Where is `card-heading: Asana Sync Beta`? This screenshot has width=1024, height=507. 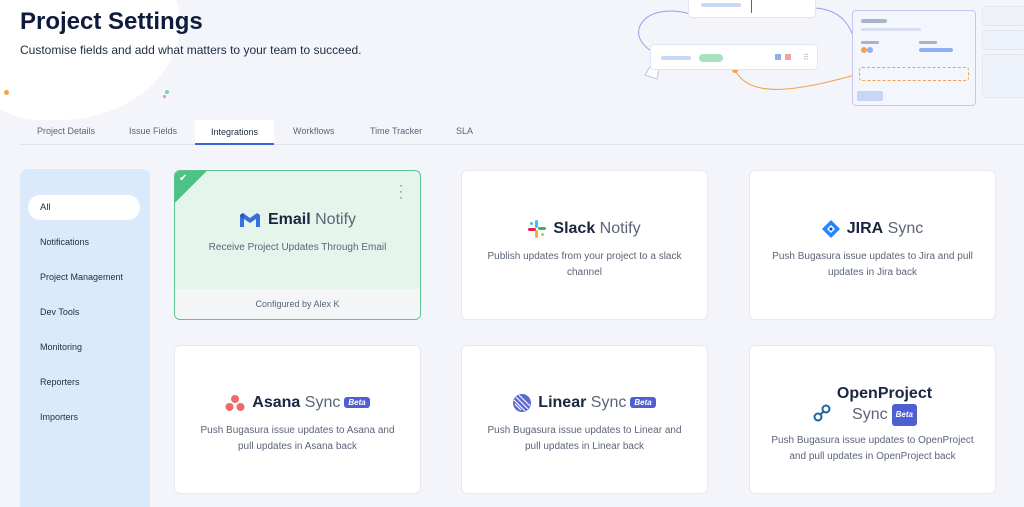 card-heading: Asana Sync Beta is located at coordinates (297, 403).